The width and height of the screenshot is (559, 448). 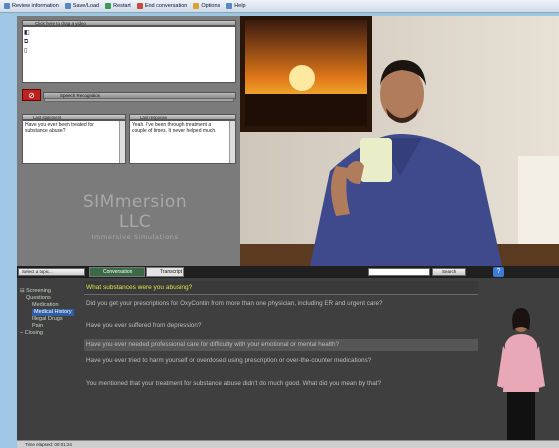 What do you see at coordinates (31, 6) in the screenshot?
I see `menu-review-information: Review information` at bounding box center [31, 6].